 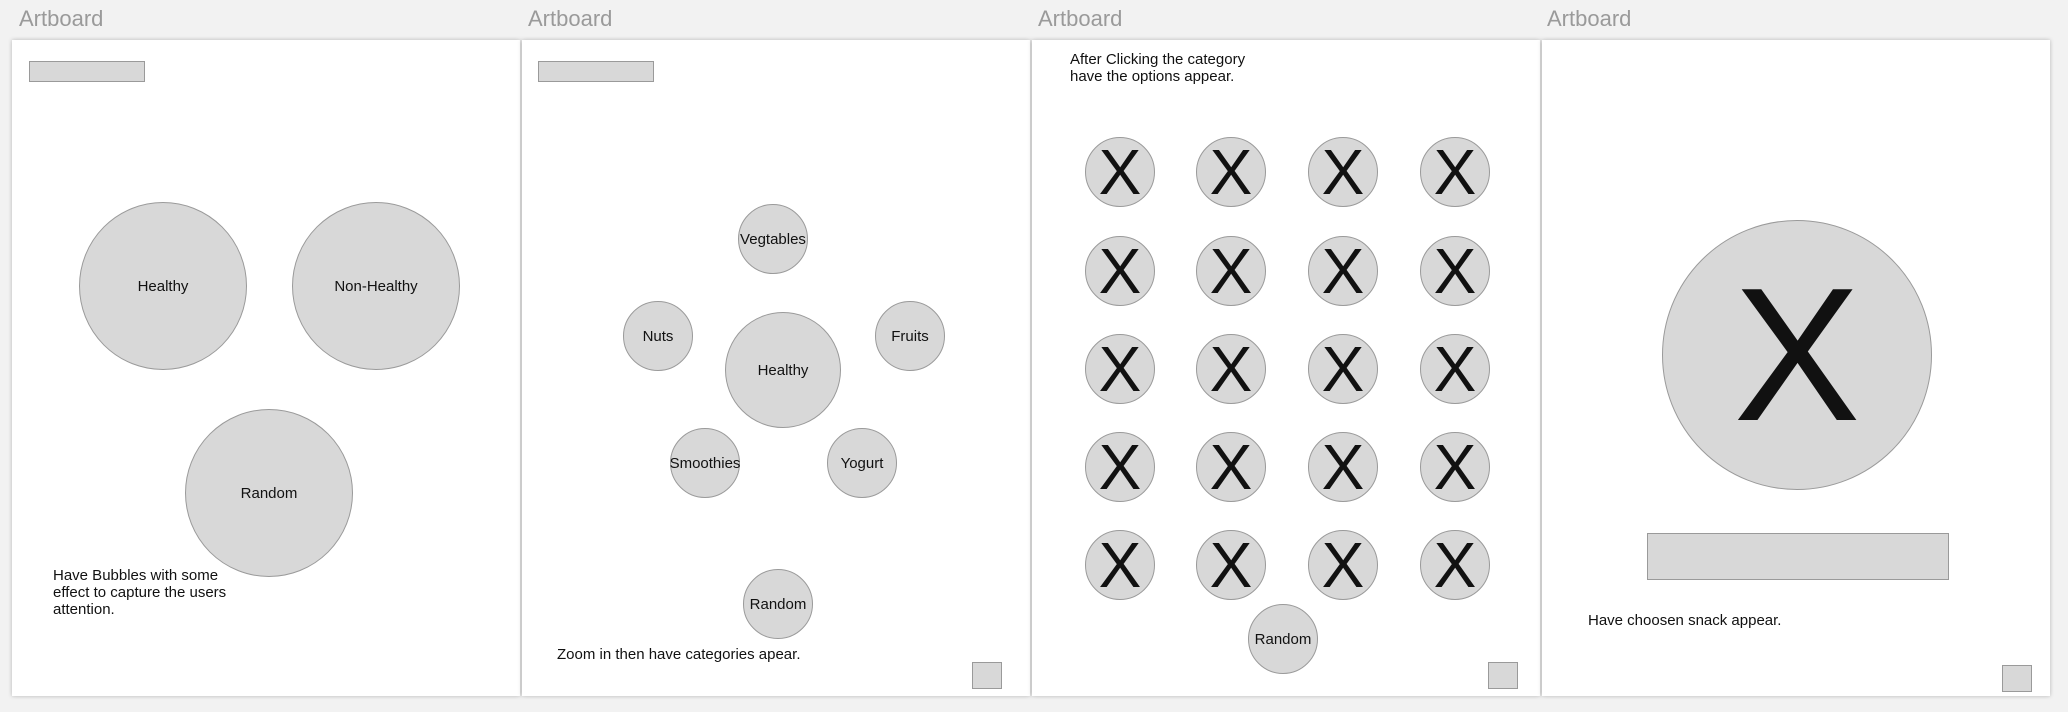 I want to click on artboard-4-title: Artboard, so click(x=1589, y=18).